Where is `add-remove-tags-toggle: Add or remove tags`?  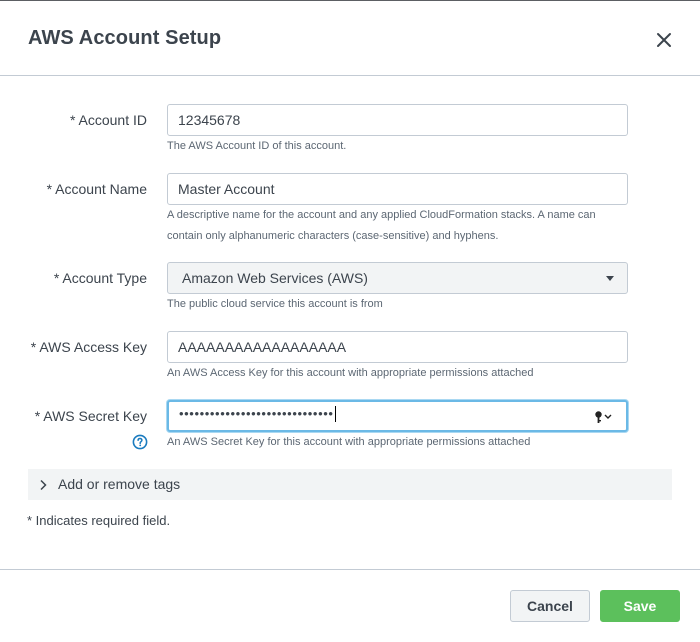
add-remove-tags-toggle: Add or remove tags is located at coordinates (350, 484).